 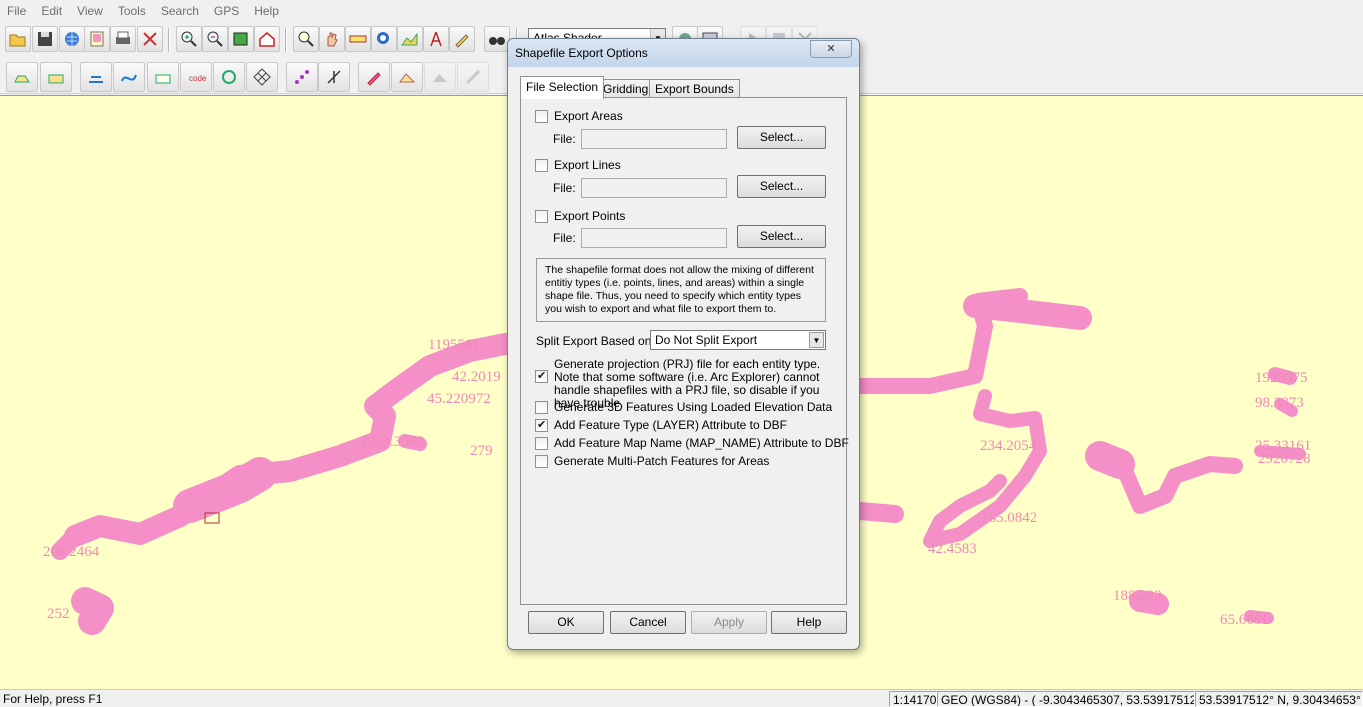 I want to click on map-label: 42.2019, so click(x=476, y=377).